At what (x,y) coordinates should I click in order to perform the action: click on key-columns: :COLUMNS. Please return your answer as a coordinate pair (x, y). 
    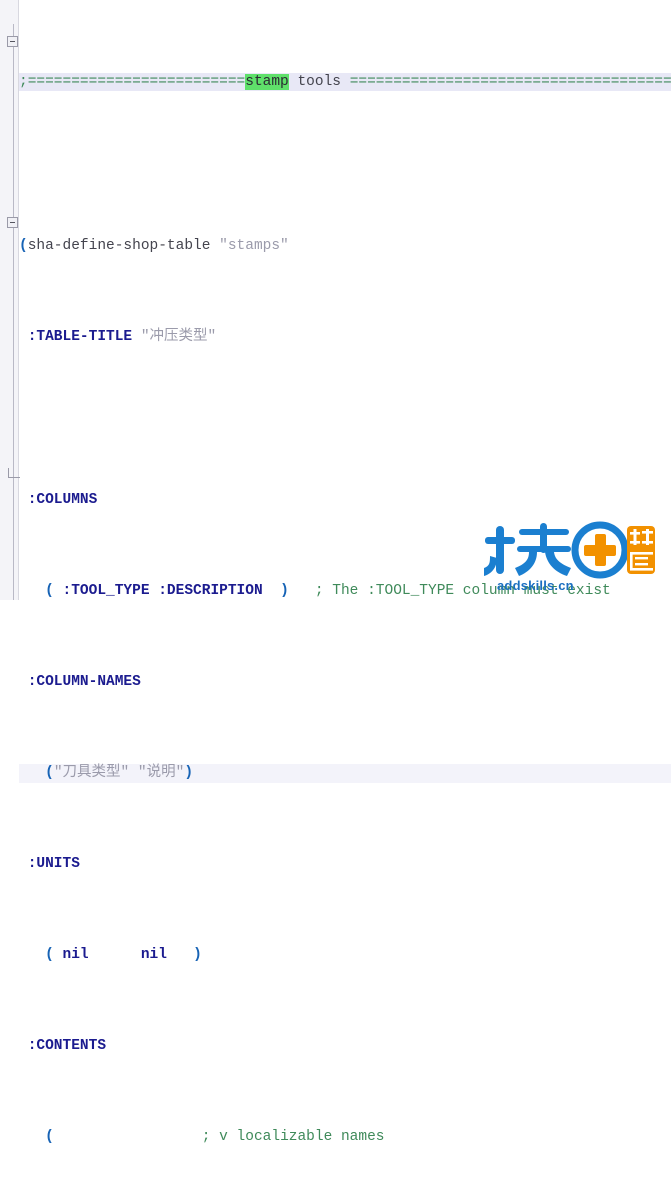
    Looking at the image, I should click on (62, 500).